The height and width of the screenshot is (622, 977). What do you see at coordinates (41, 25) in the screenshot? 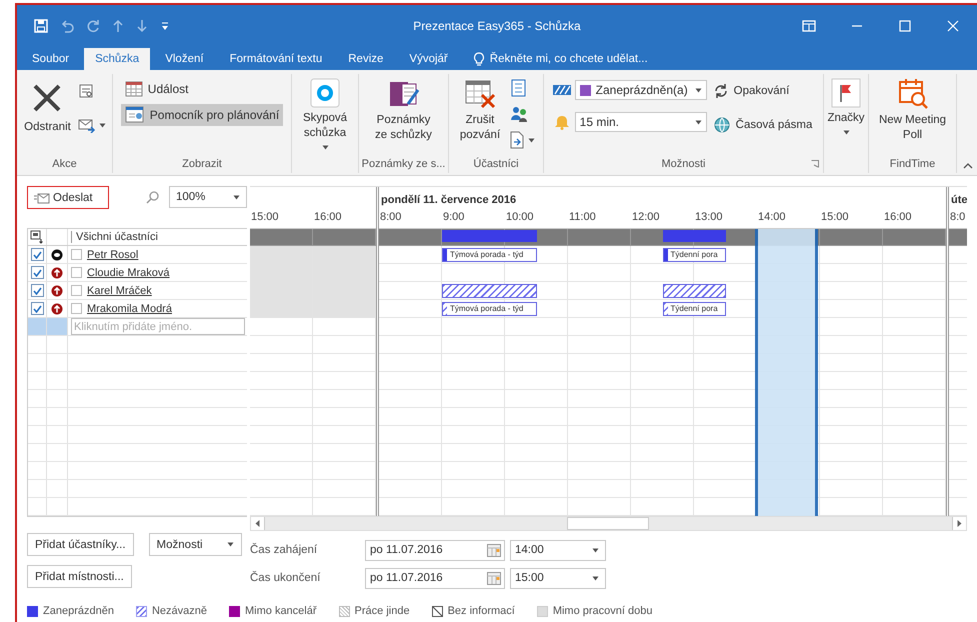
I see `save-icon` at bounding box center [41, 25].